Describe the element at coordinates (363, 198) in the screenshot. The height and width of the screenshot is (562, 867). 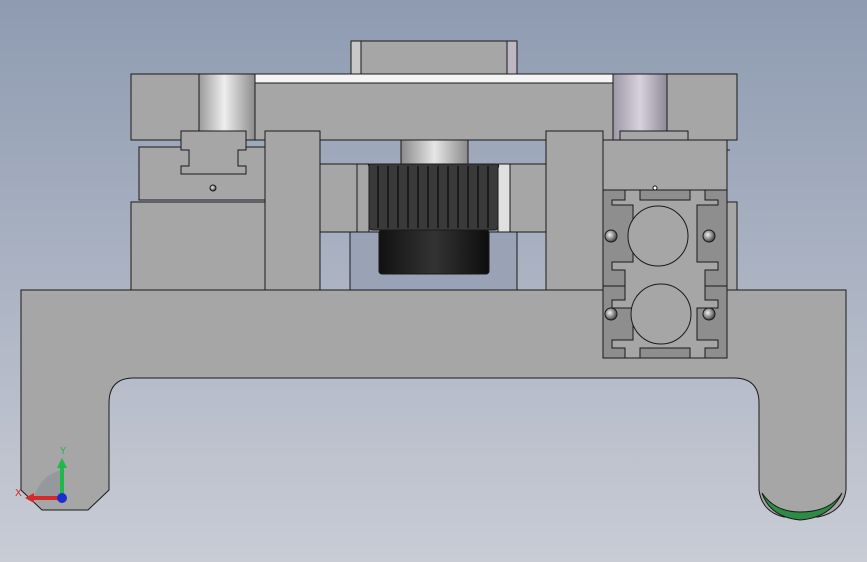
I see `pulley-flange-l` at that location.